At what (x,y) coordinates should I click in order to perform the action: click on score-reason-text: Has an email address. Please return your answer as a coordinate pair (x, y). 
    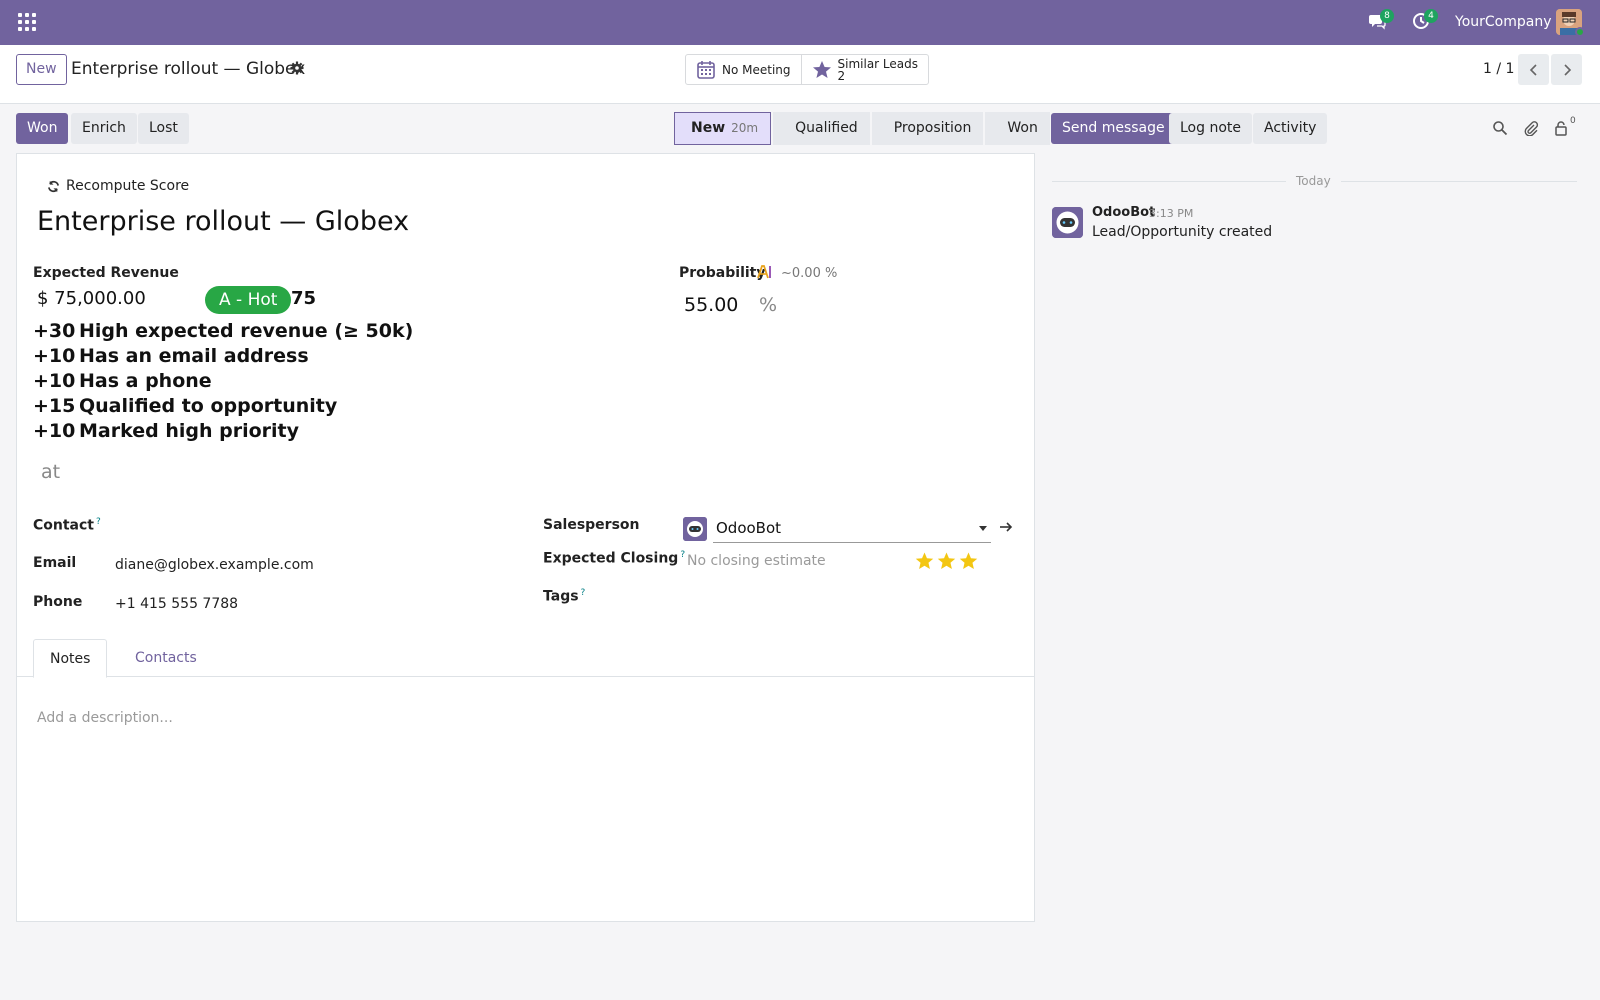
    Looking at the image, I should click on (194, 356).